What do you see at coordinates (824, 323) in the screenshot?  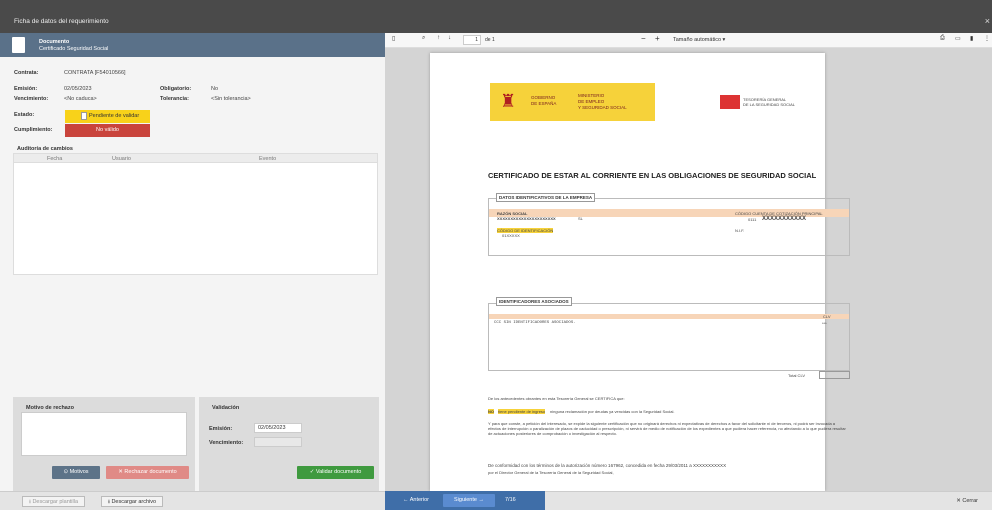 I see `clv-stars: ***` at bounding box center [824, 323].